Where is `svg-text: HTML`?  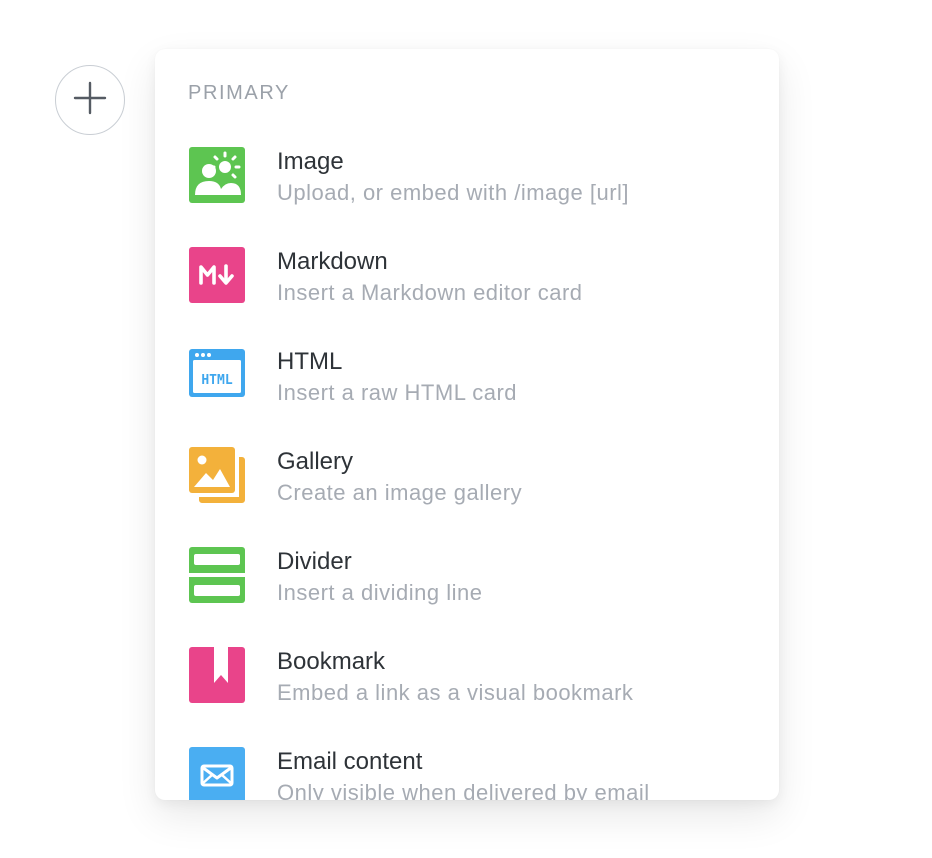 svg-text: HTML is located at coordinates (216, 380).